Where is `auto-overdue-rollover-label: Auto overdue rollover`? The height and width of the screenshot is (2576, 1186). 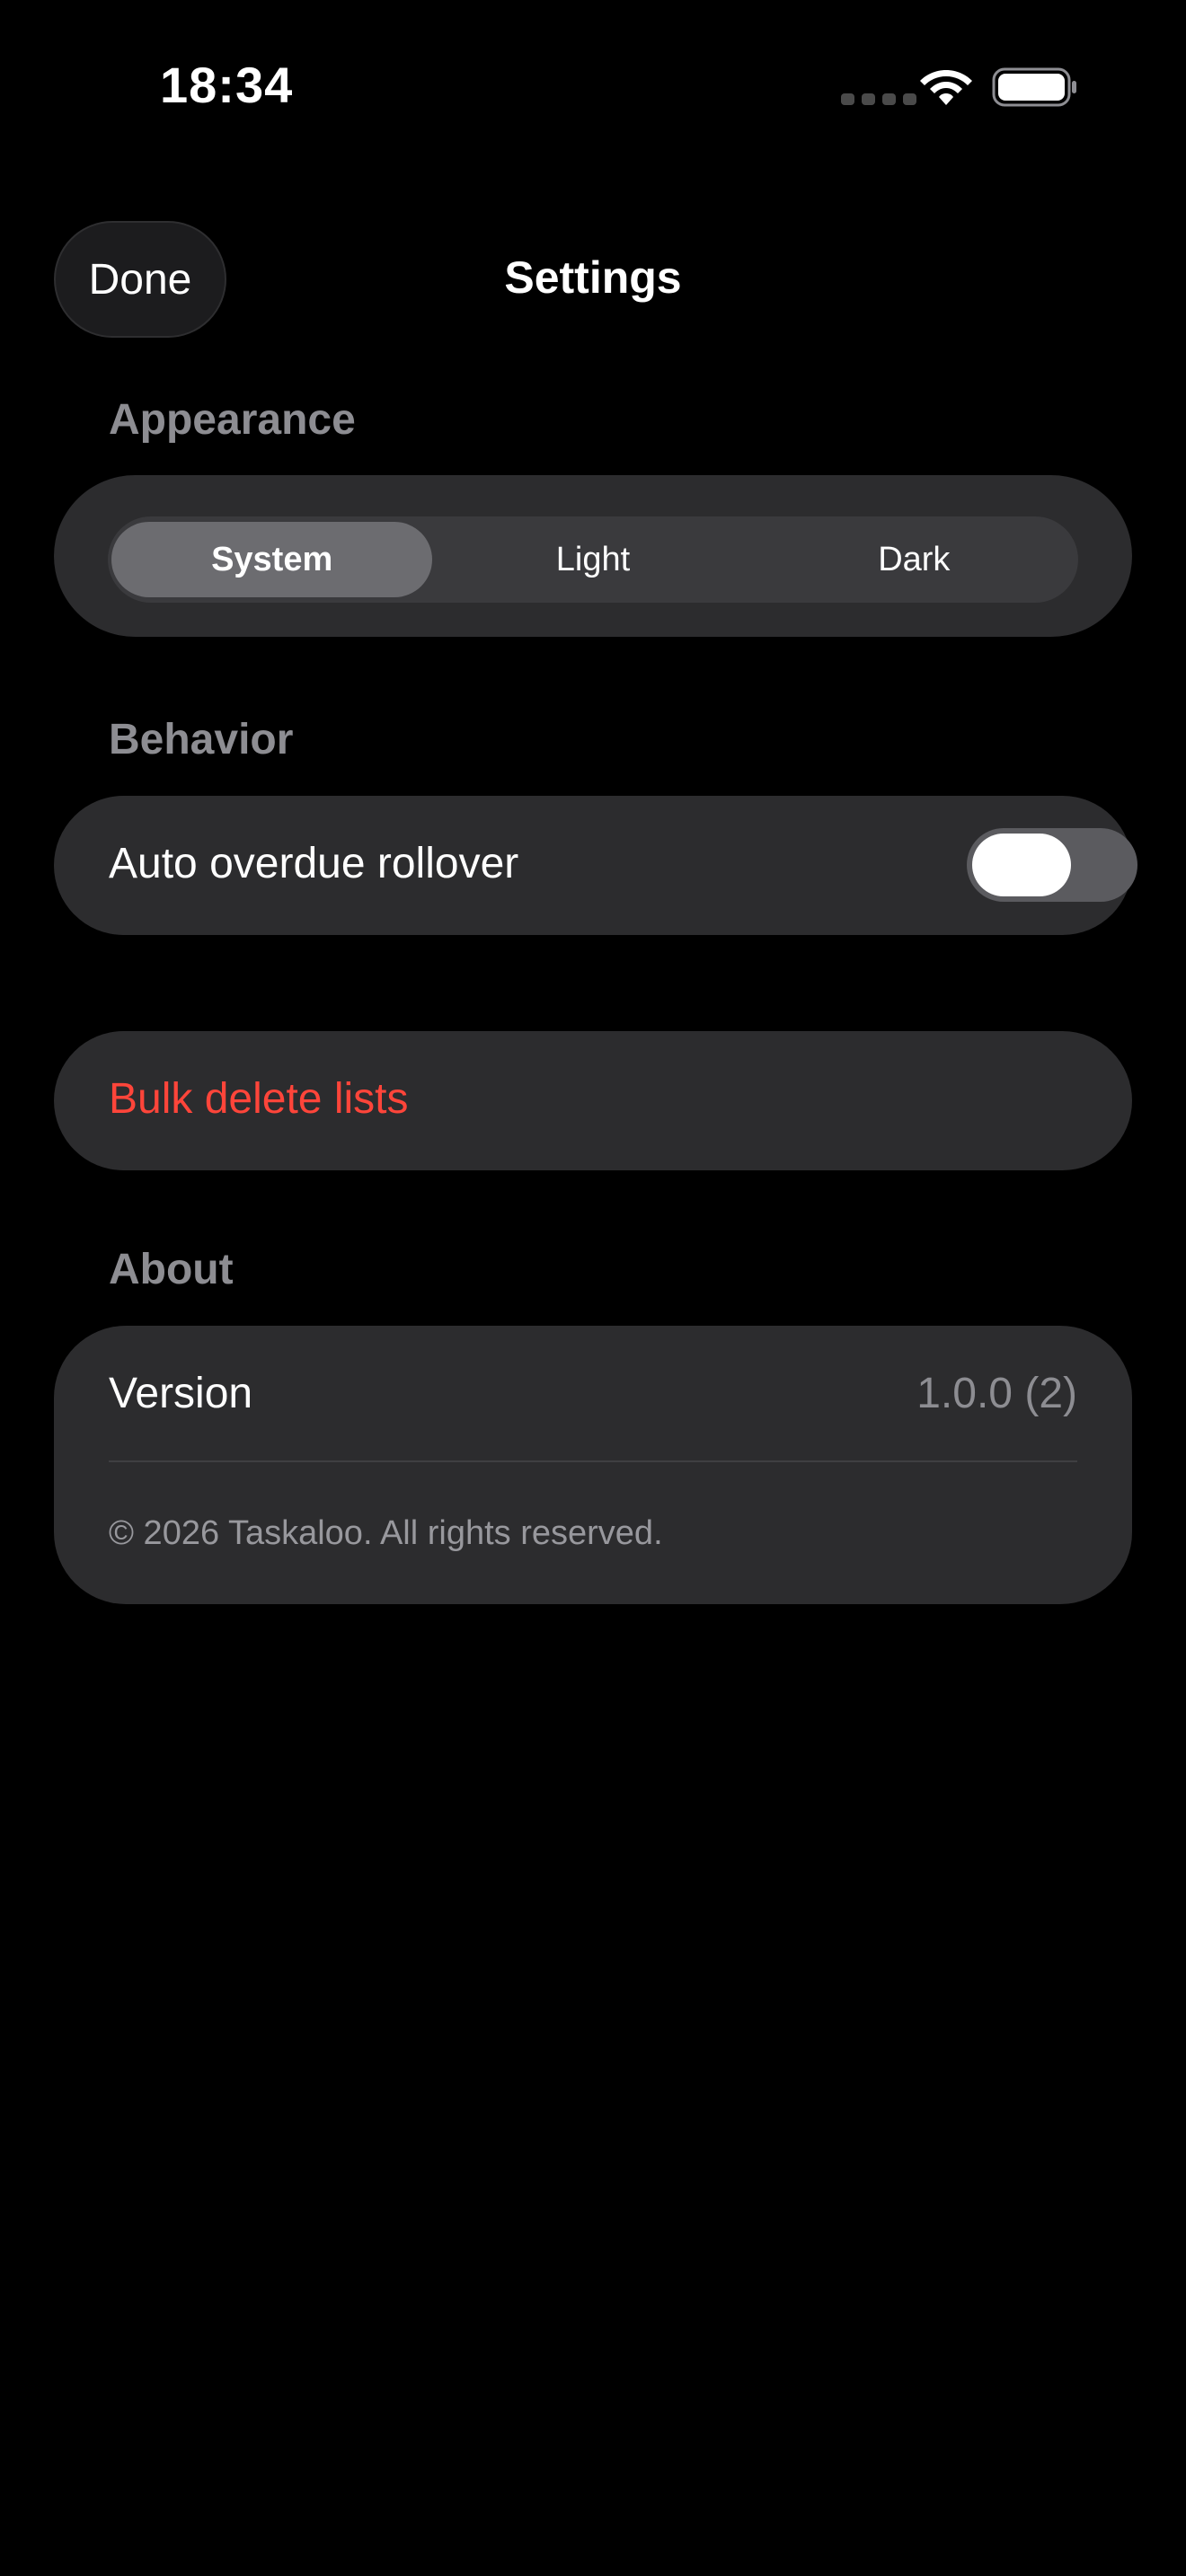 auto-overdue-rollover-label: Auto overdue rollover is located at coordinates (314, 863).